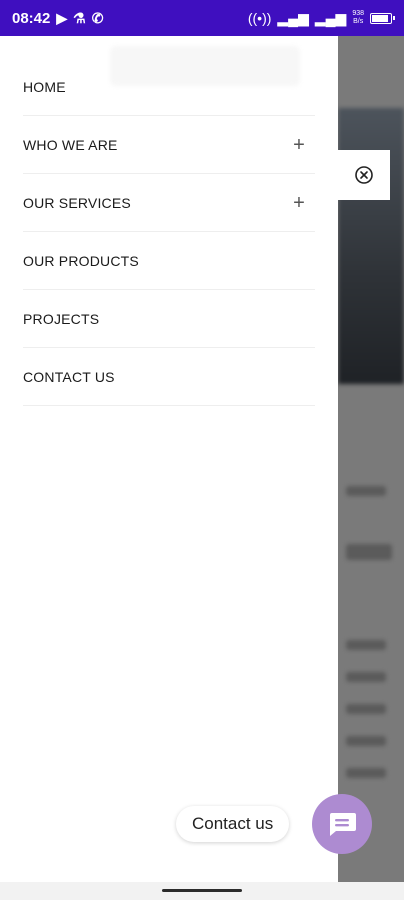 The width and height of the screenshot is (404, 900). What do you see at coordinates (202, 18) in the screenshot?
I see `status-bar: 08:42 ▶ ⚗ ✆ ((•)) ▂▄▆ ▂▄▆ 938 B/s` at bounding box center [202, 18].